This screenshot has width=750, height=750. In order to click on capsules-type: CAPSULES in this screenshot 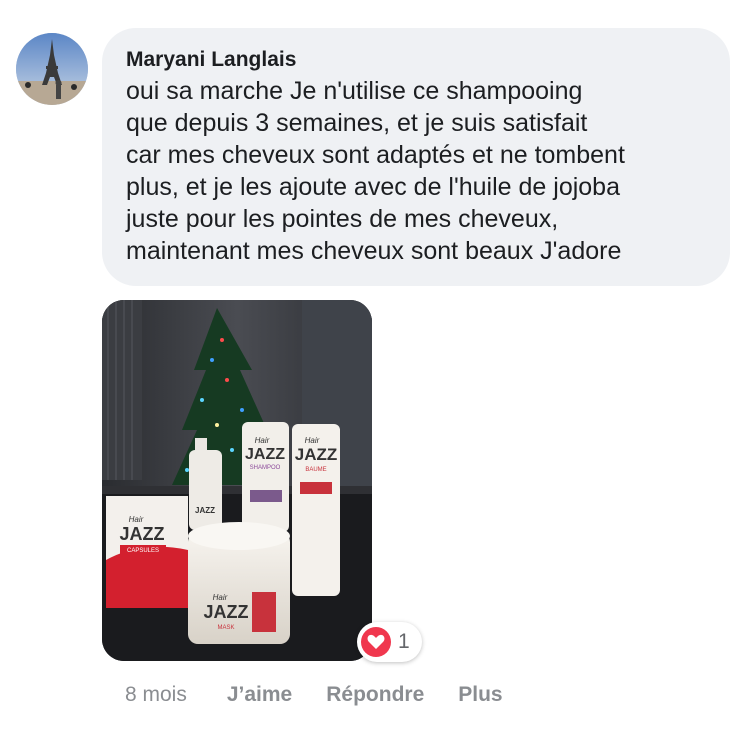, I will do `click(143, 551)`.